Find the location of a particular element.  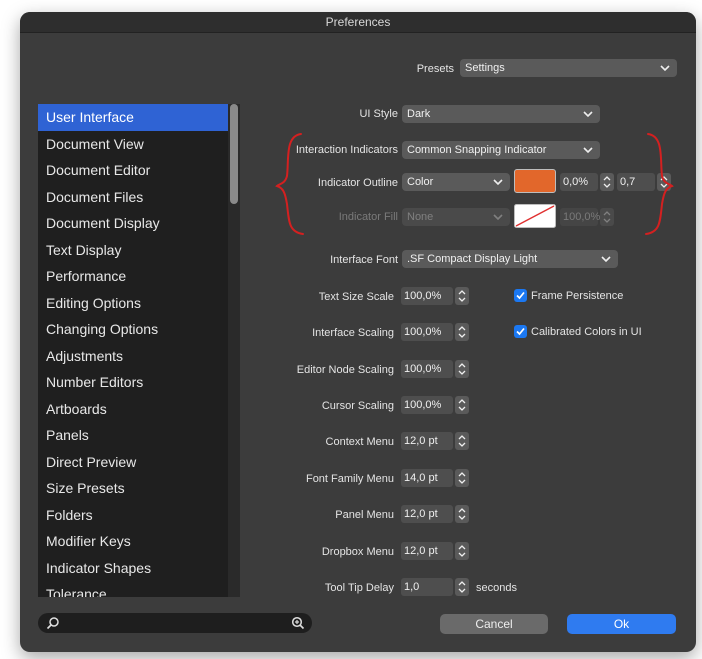

cursor-scaling-field: 100,0% is located at coordinates (427, 405).